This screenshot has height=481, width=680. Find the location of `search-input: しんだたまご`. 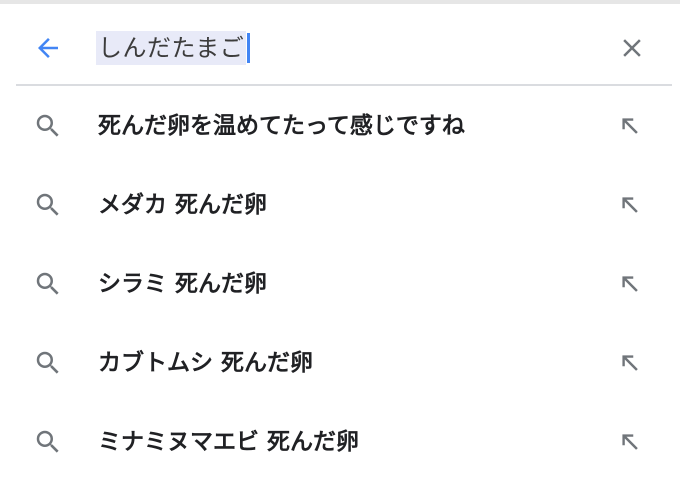

search-input: しんだたまご is located at coordinates (173, 48).